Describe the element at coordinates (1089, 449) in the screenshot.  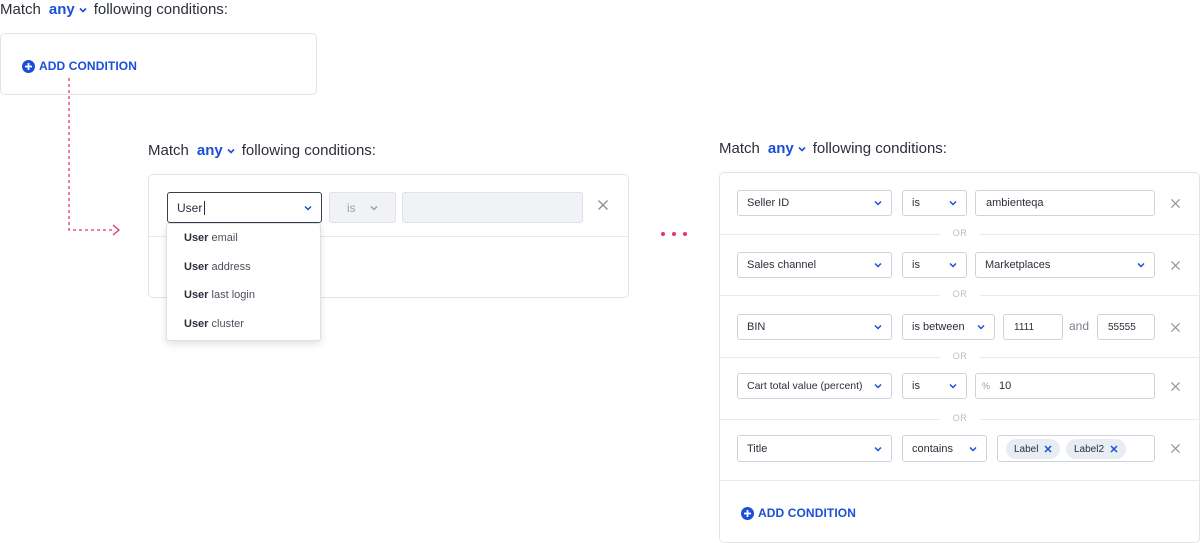
I see `chip-label: Label2` at that location.